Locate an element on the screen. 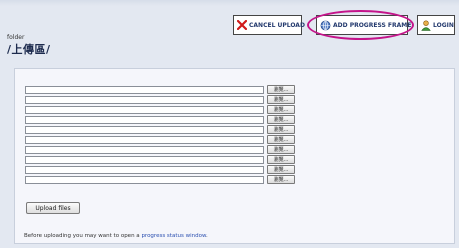  progress-note-text: Before uploading you may want to open a is located at coordinates (83, 236).